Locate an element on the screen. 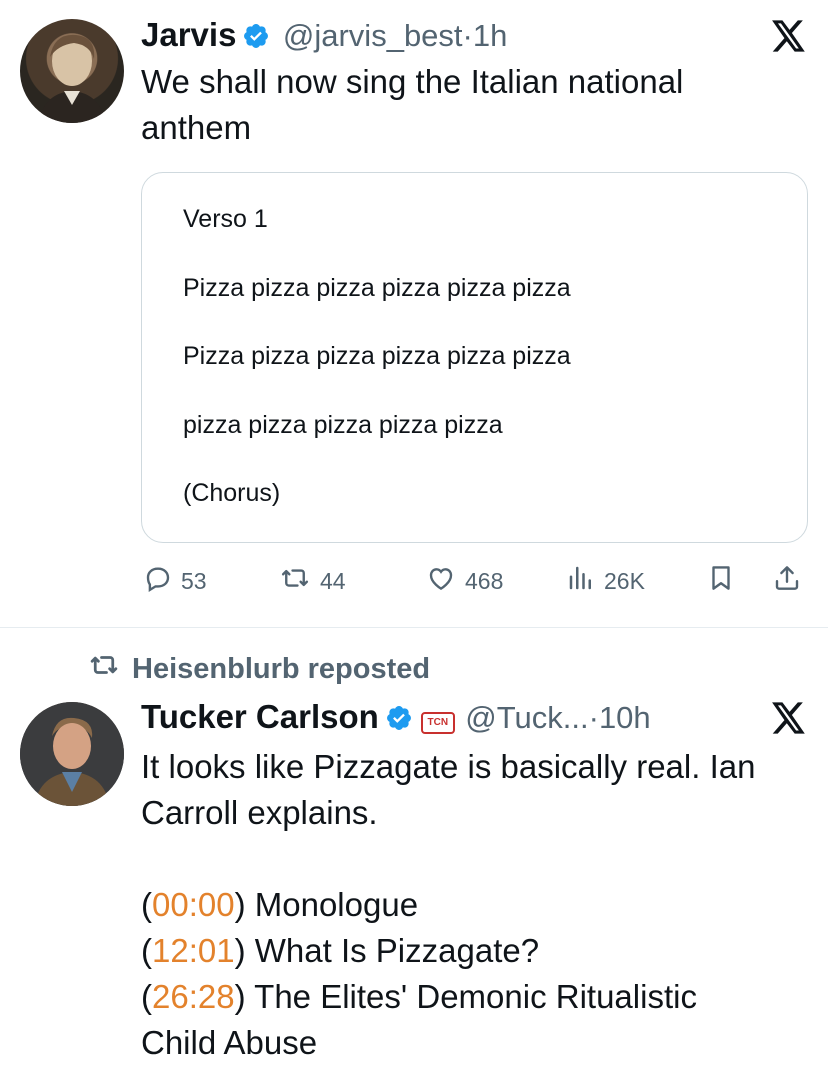 This screenshot has height=1066, width=828. action-bar: 53 44 468 26K is located at coordinates (414, 583).